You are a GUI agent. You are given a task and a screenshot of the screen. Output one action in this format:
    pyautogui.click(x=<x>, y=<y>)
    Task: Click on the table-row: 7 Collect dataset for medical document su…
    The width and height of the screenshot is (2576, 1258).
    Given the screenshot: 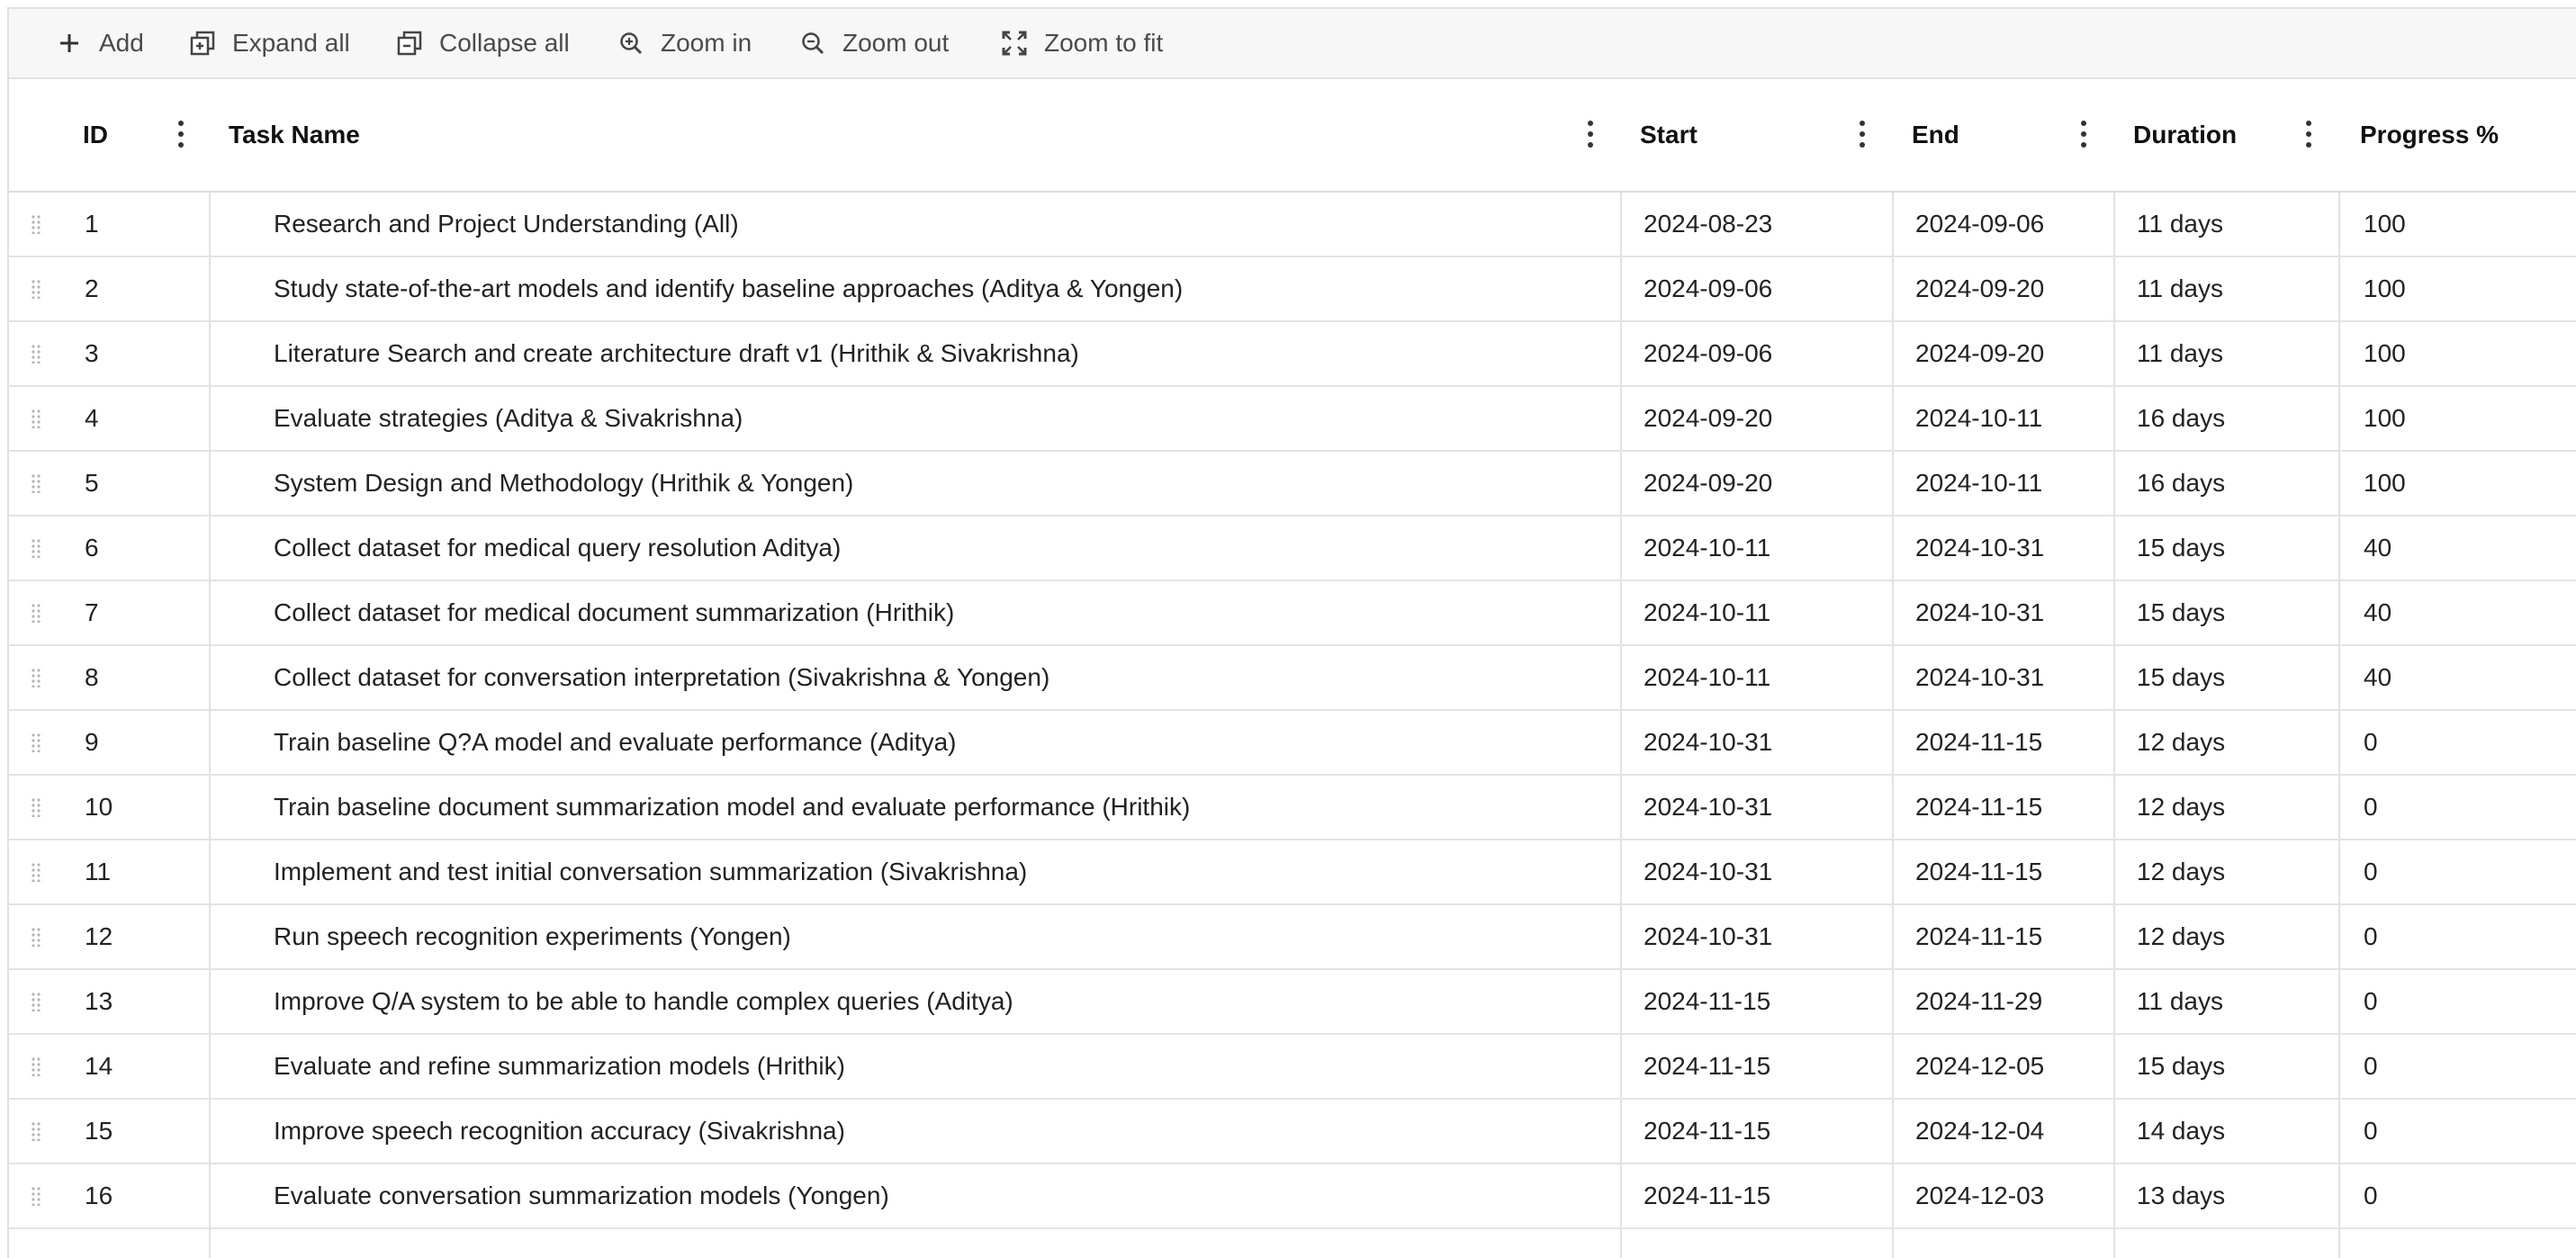 What is the action you would take?
    pyautogui.click(x=1292, y=613)
    